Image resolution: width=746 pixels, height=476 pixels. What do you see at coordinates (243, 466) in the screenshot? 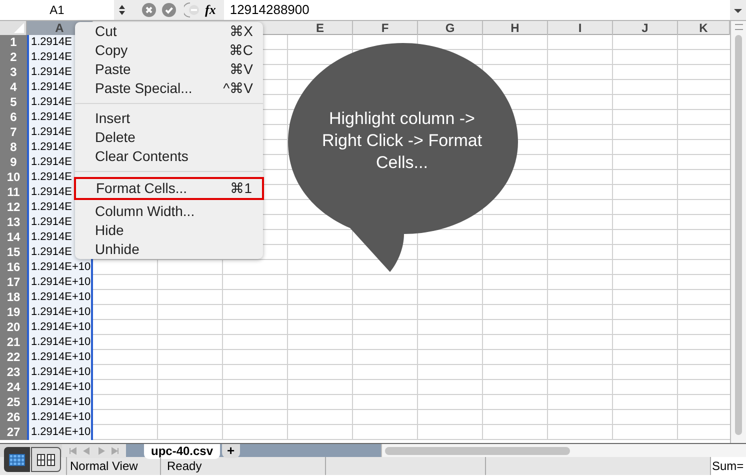
I see `ready-status: Ready` at bounding box center [243, 466].